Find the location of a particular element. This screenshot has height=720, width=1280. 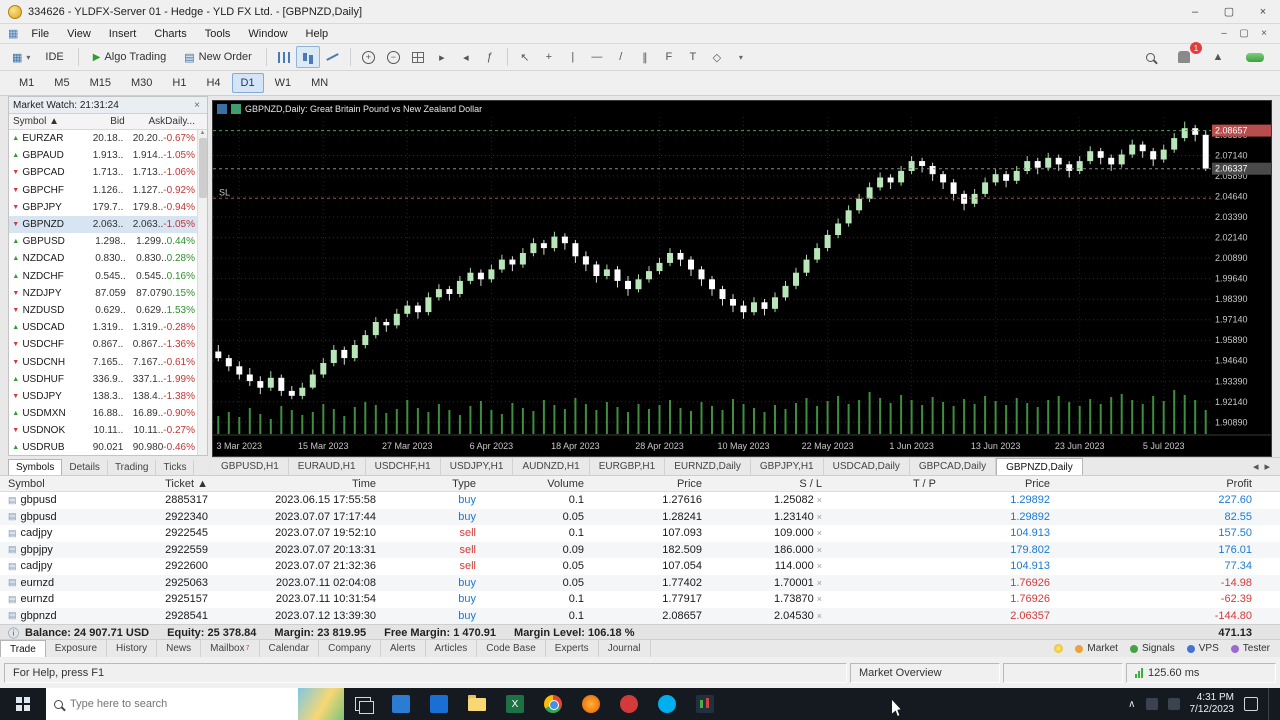

market-watch-tab-ticks: Ticks is located at coordinates (175, 467).